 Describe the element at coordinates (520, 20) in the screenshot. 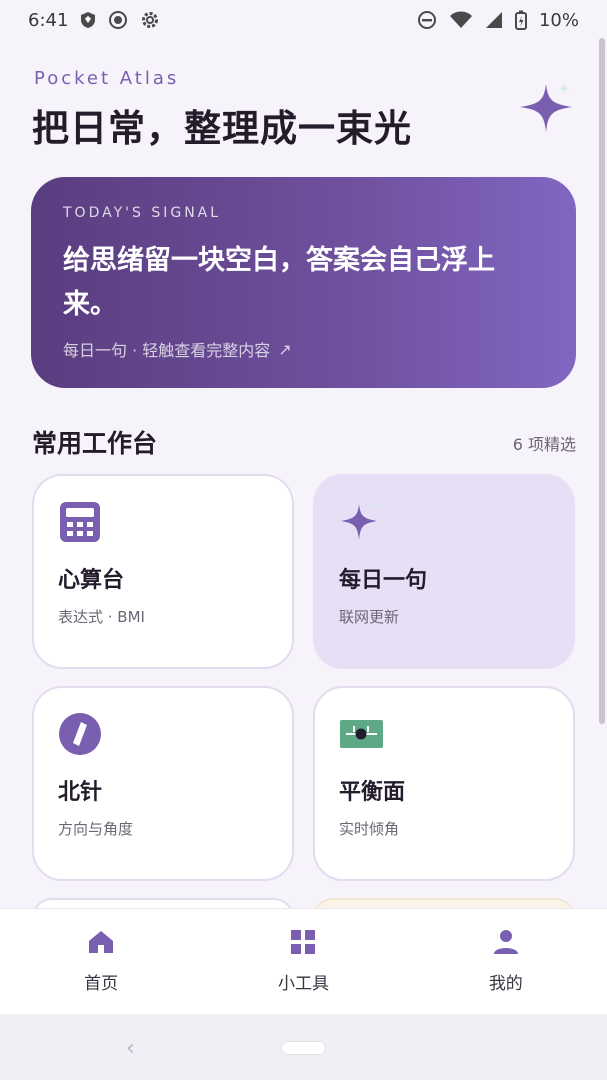

I see `battery-icon` at that location.